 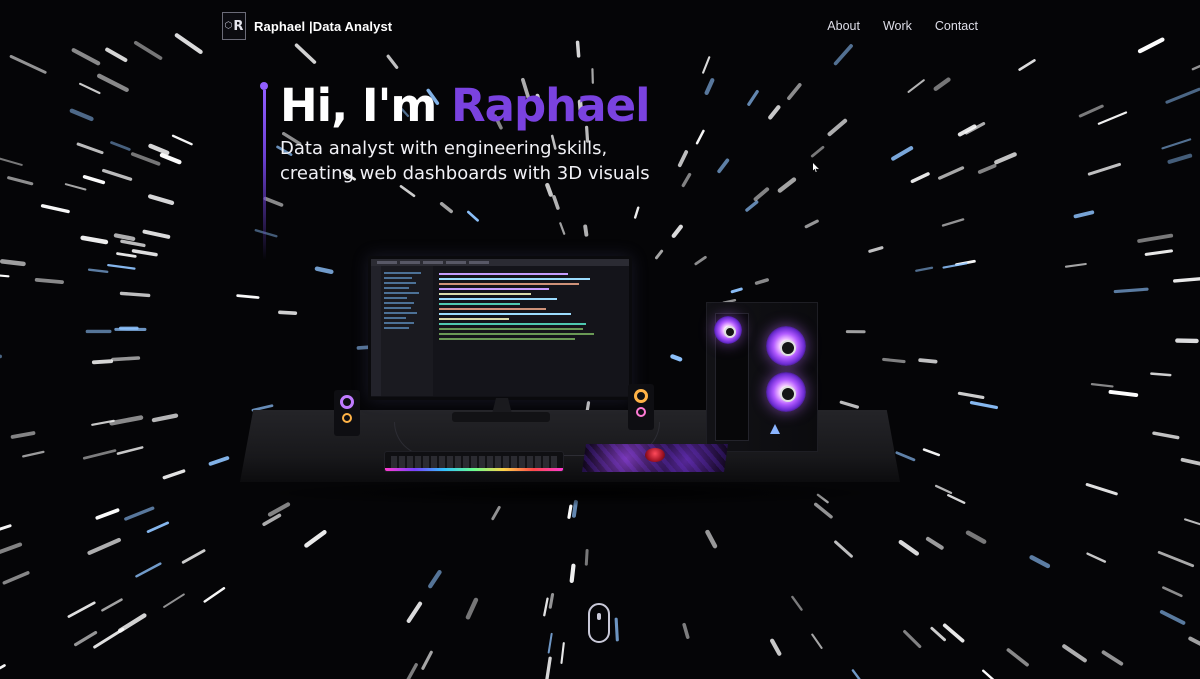 I want to click on brand-first-name: Raphael, so click(x=280, y=26).